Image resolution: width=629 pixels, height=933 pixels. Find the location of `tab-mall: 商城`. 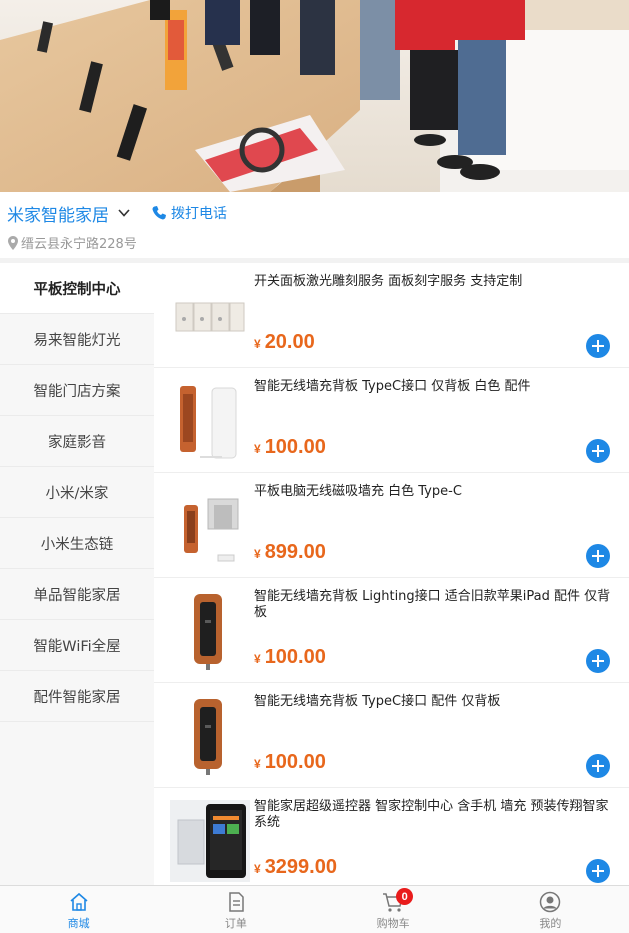

tab-mall: 商城 is located at coordinates (78, 909).